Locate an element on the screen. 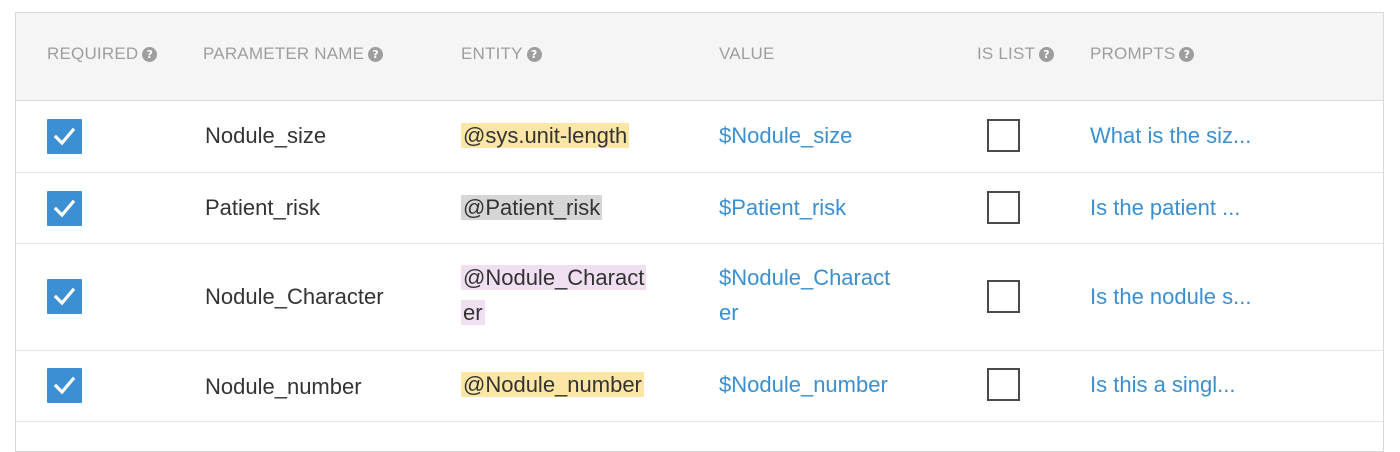 This screenshot has height=452, width=1400. entity-chip: @sys.unit-length is located at coordinates (545, 135).